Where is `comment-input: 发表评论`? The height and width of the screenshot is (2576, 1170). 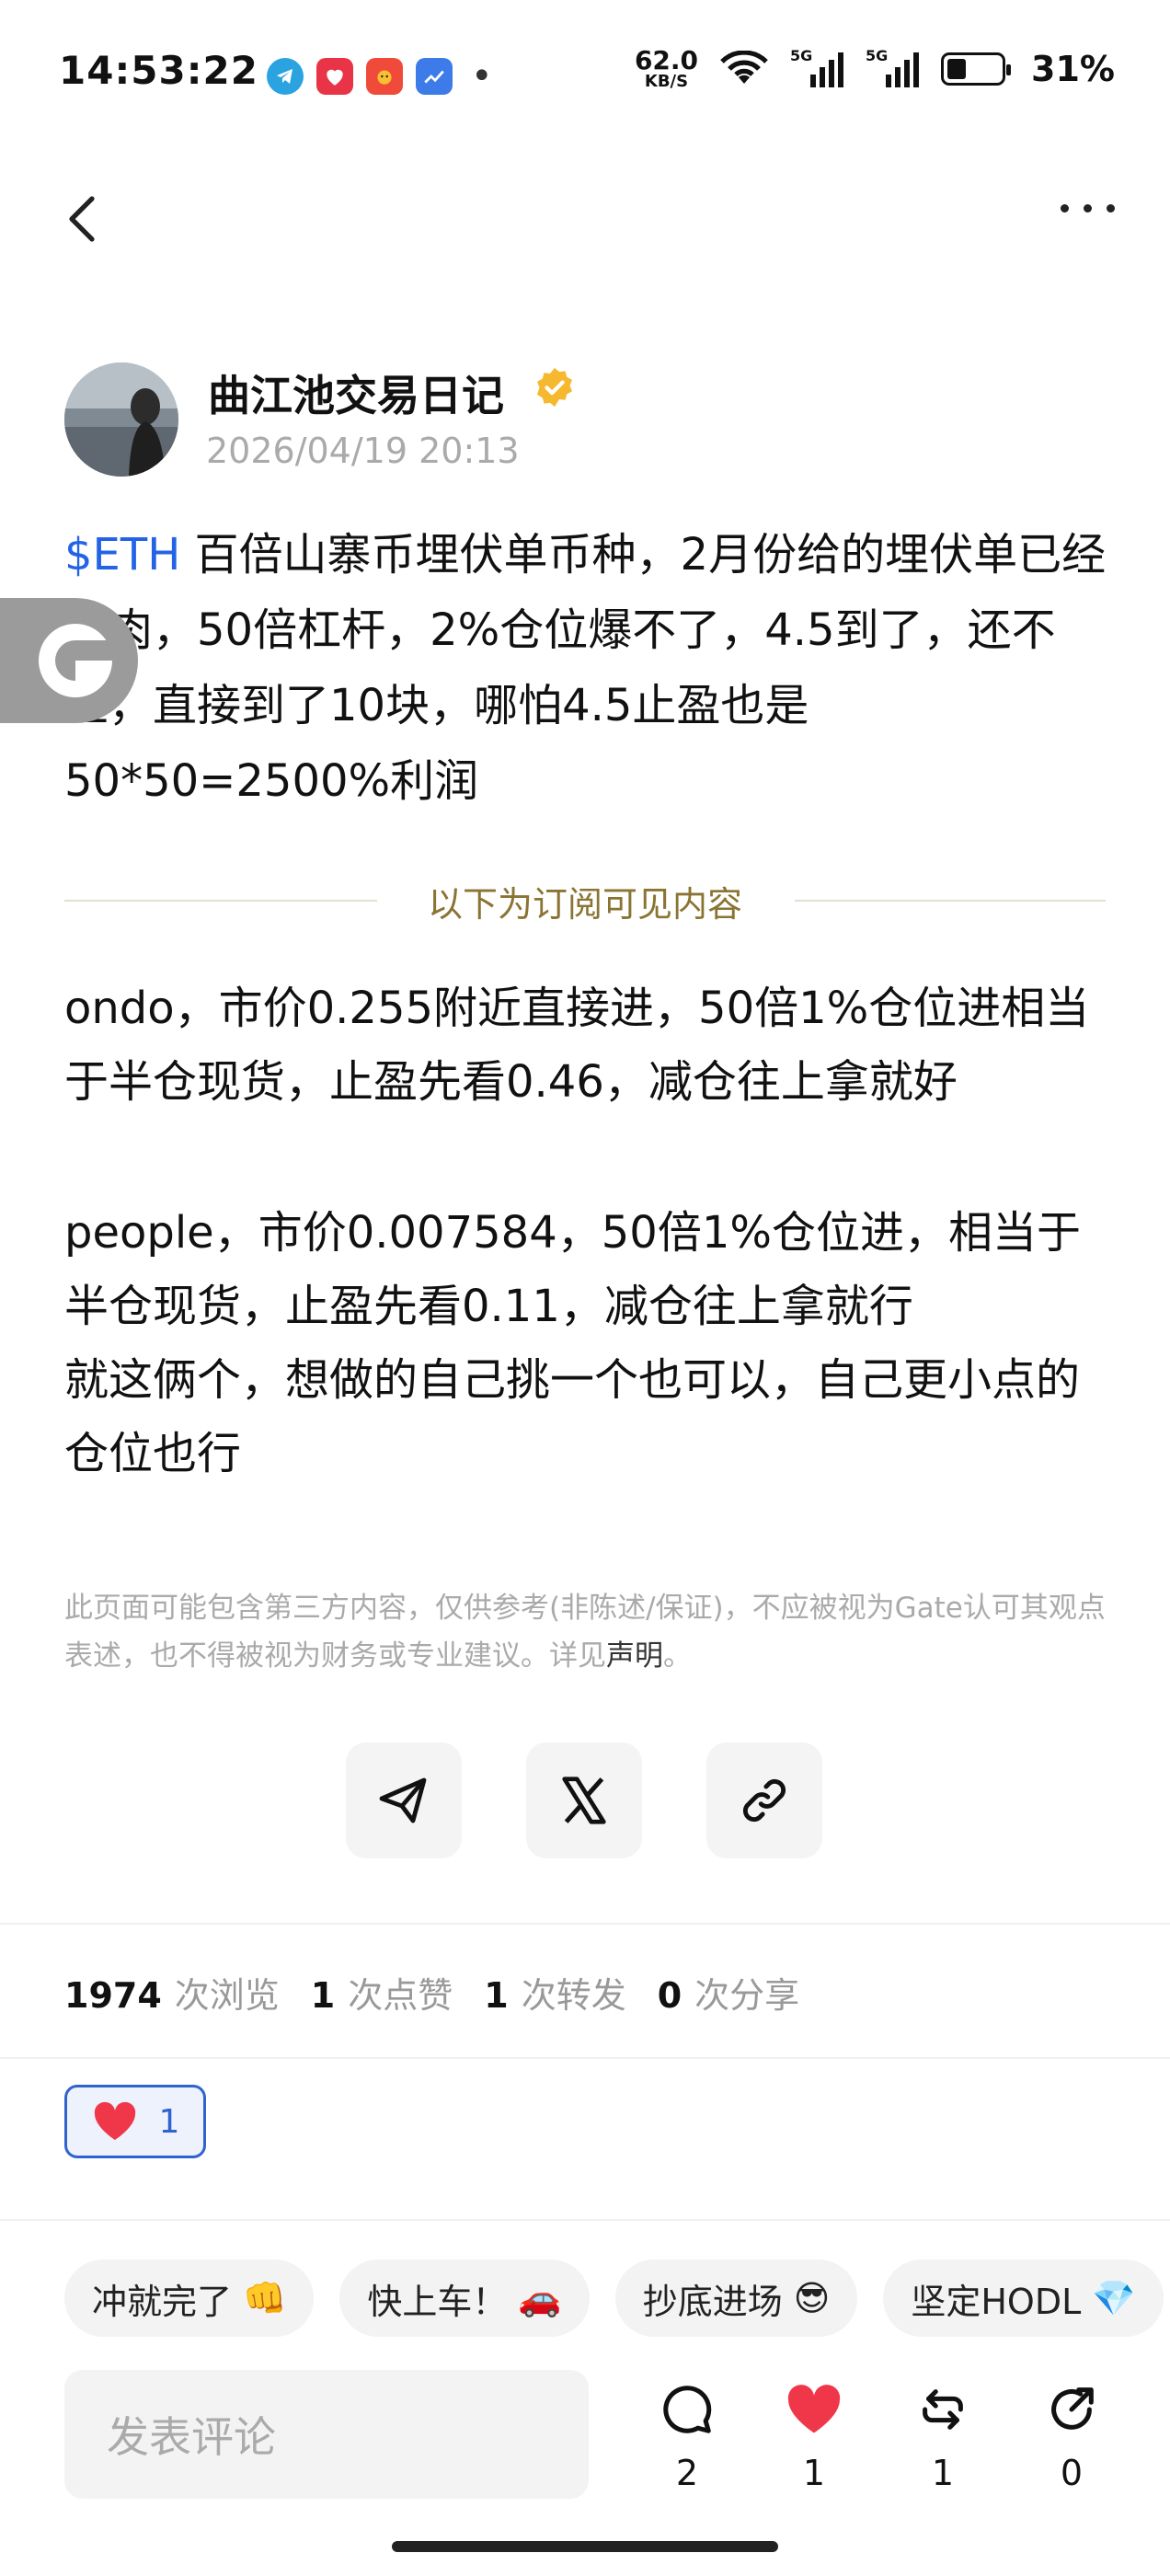
comment-input: 发表评论 is located at coordinates (326, 2434).